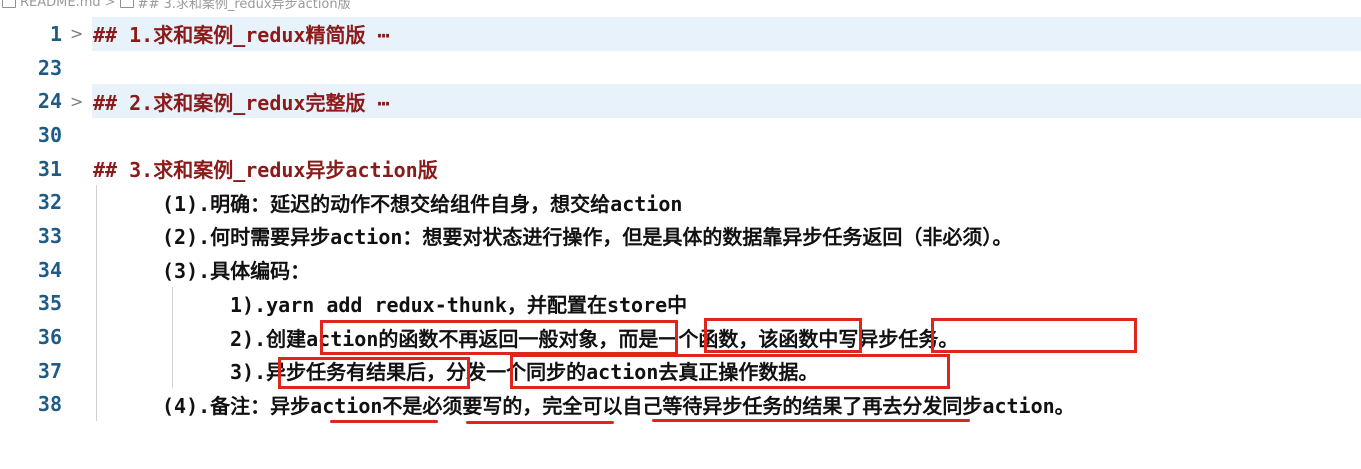 This screenshot has width=1361, height=469. I want to click on heading-text: ## 3.求和案例_redux异步action版, so click(265, 170).